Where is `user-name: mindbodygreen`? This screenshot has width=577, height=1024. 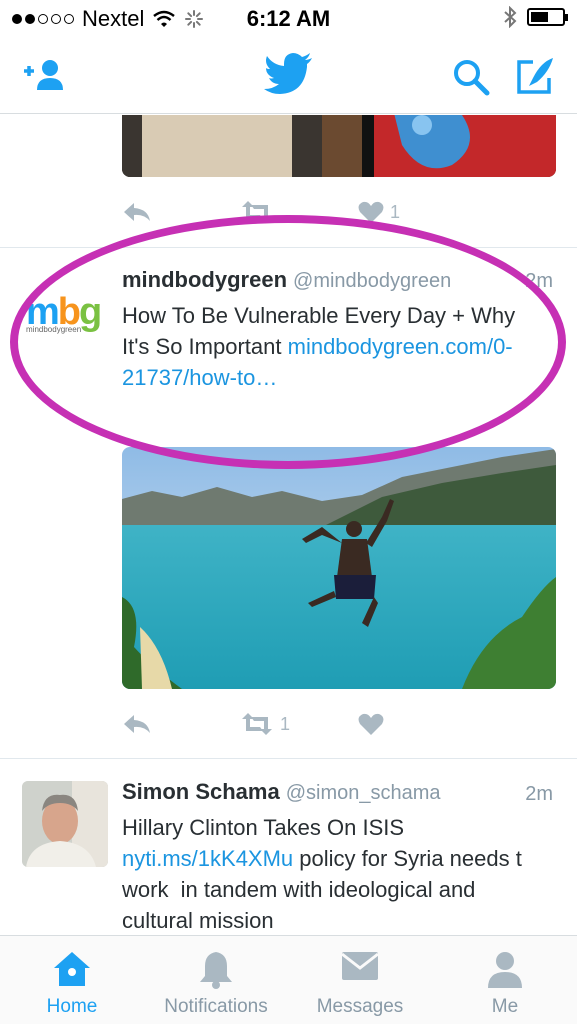 user-name: mindbodygreen is located at coordinates (204, 279).